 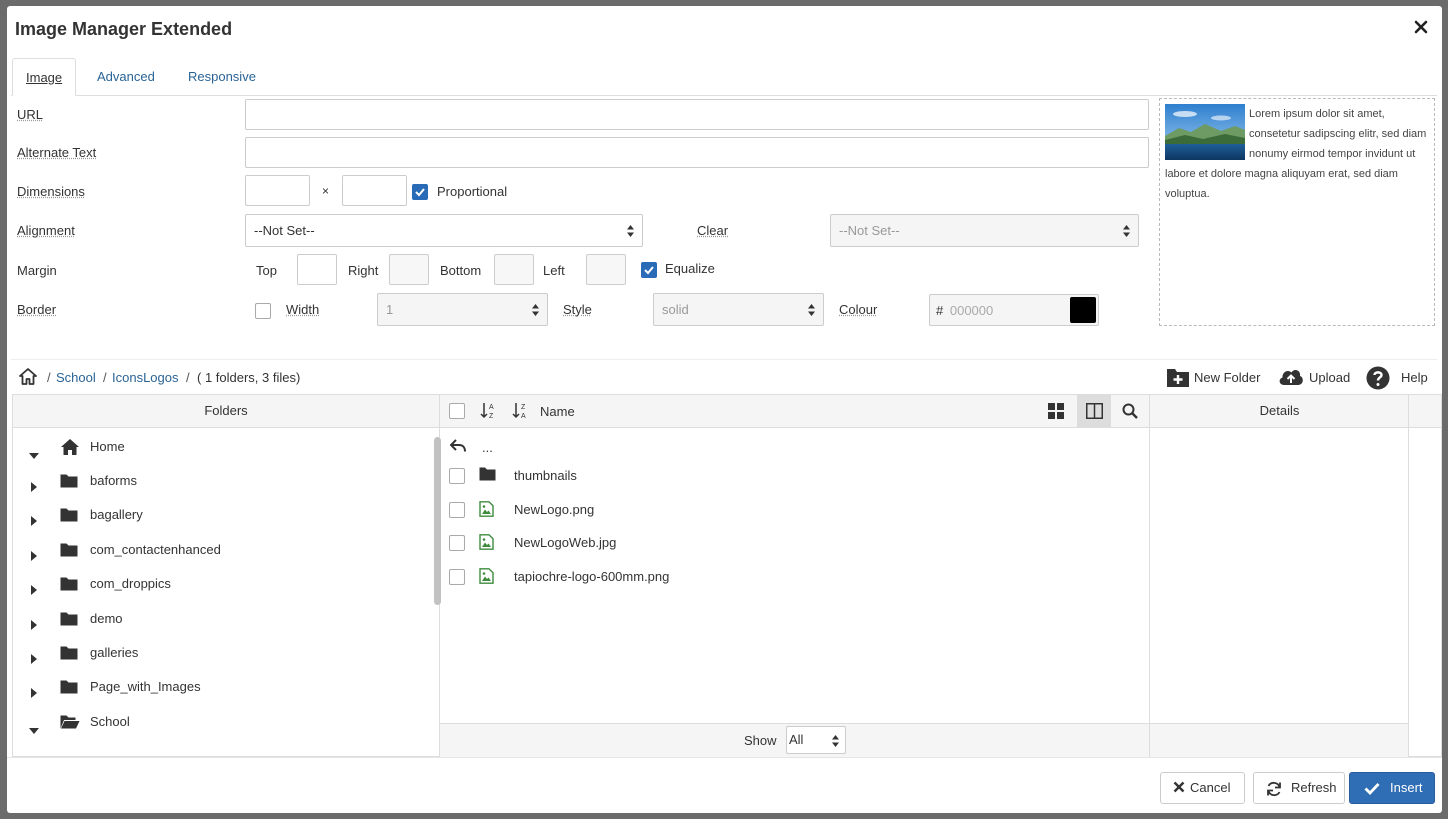 I want to click on sort-descending-icon: ZA, so click(x=521, y=411).